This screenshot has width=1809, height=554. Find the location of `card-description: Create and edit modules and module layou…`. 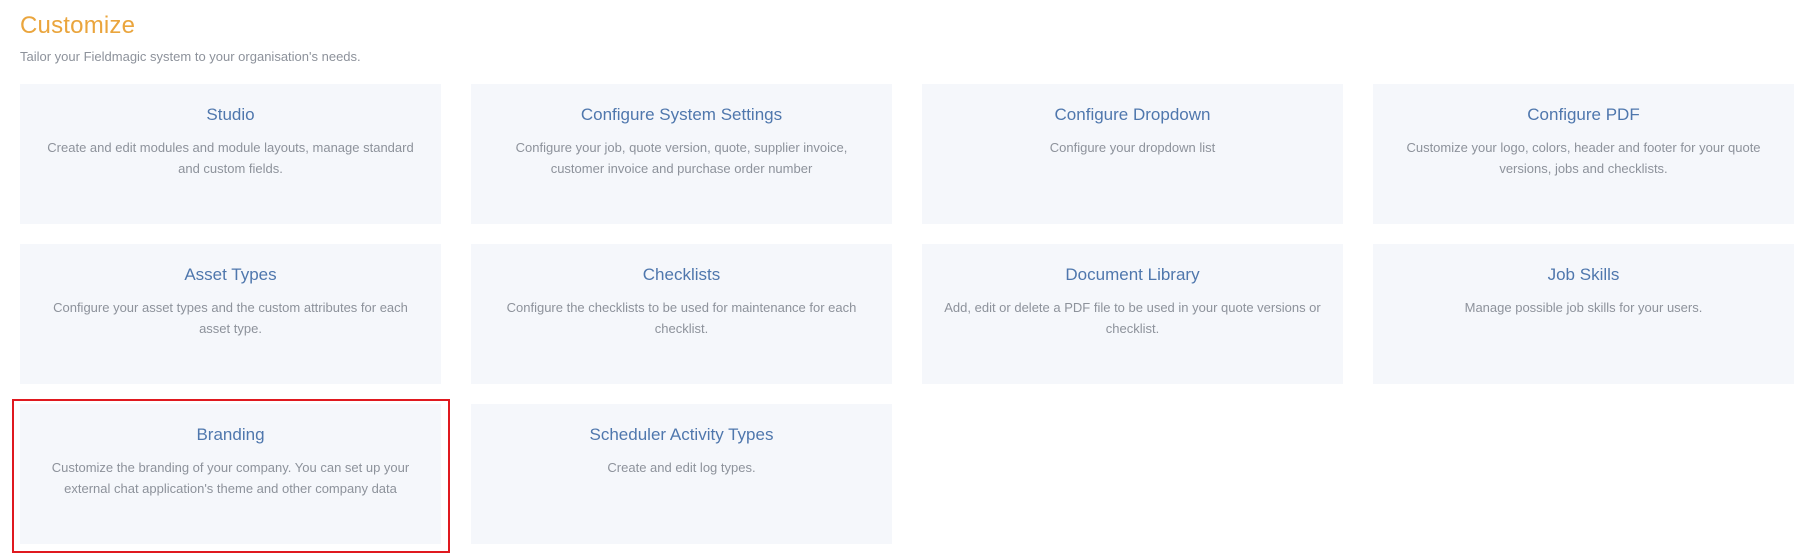

card-description: Create and edit modules and module layou… is located at coordinates (230, 158).